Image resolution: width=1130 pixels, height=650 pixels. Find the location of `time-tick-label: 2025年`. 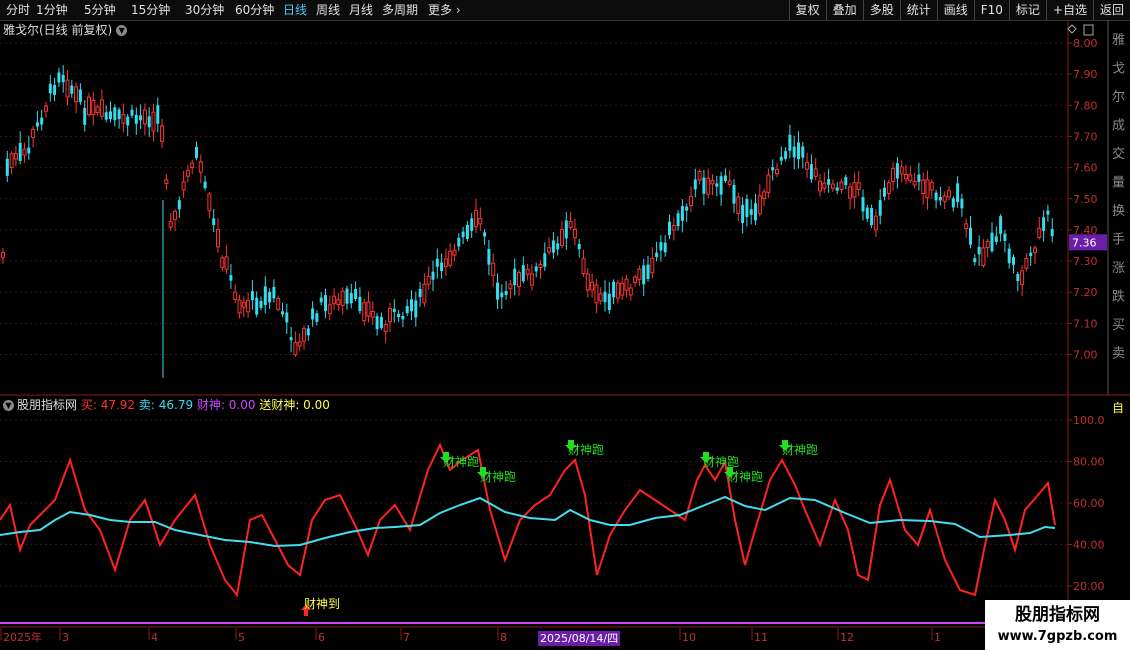

time-tick-label: 2025年 is located at coordinates (22, 637).